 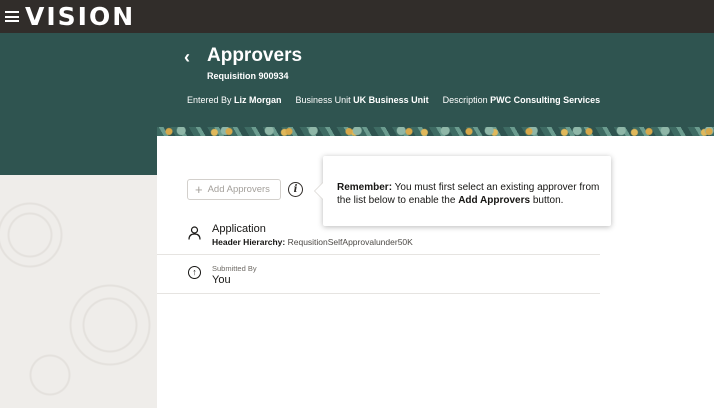 I want to click on plus-icon: +, so click(x=199, y=189).